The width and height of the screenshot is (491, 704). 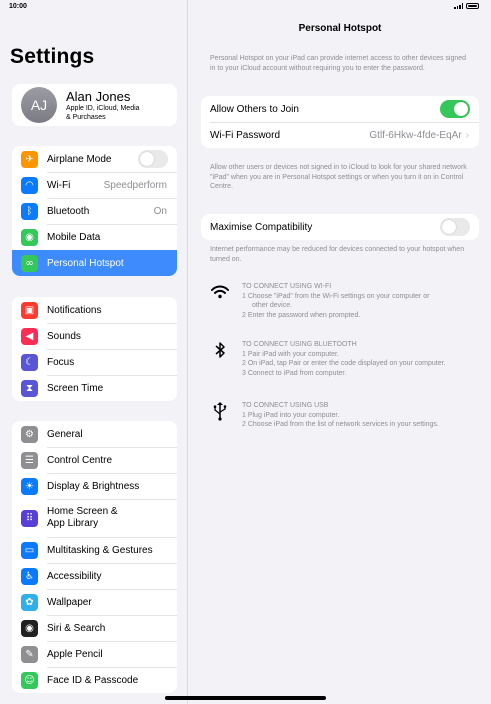 What do you see at coordinates (29, 486) in the screenshot?
I see `sun-icon: ☀` at bounding box center [29, 486].